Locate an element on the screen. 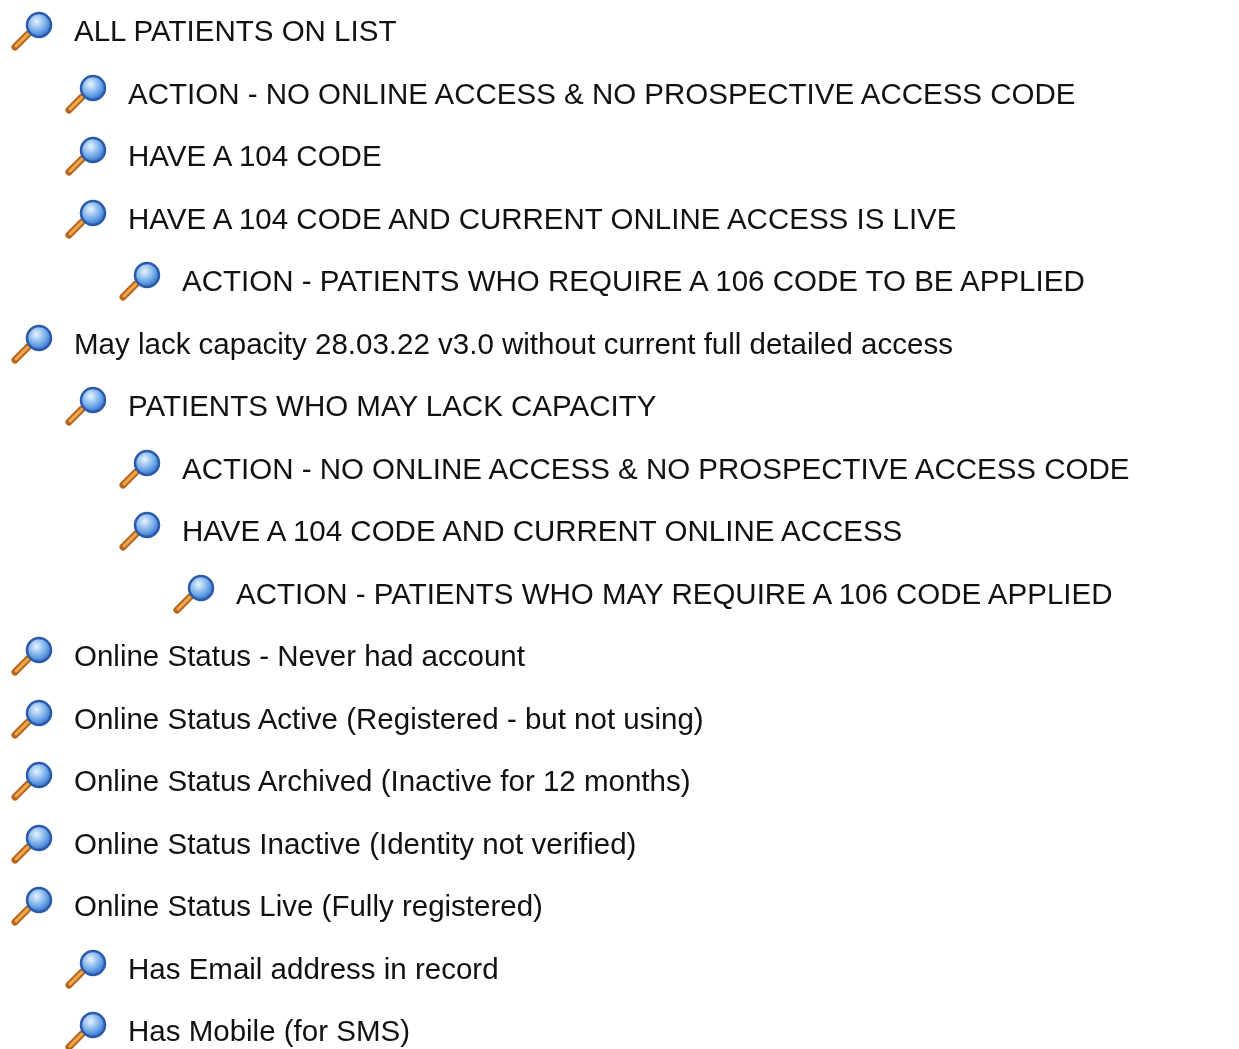  tree-item: Online Status Inactive (Identity not verified) is located at coordinates (619, 843).